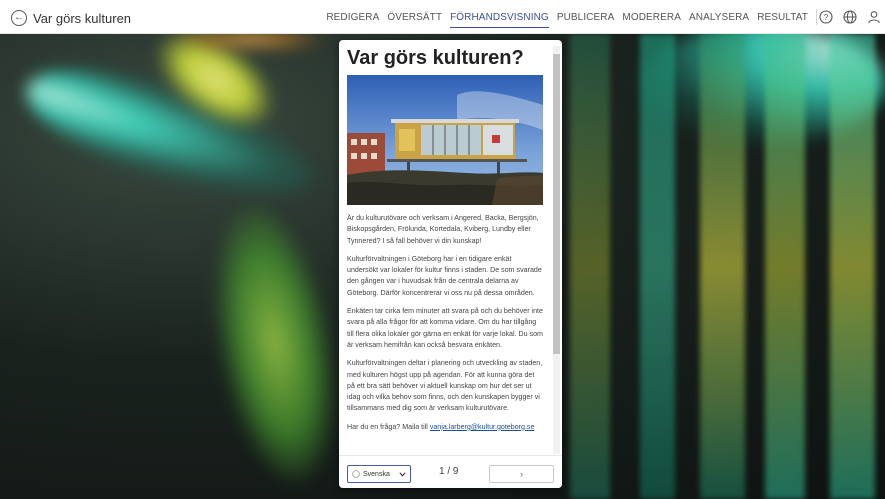 The width and height of the screenshot is (885, 499). Describe the element at coordinates (275, 344) in the screenshot. I see `light-beam-green` at that location.